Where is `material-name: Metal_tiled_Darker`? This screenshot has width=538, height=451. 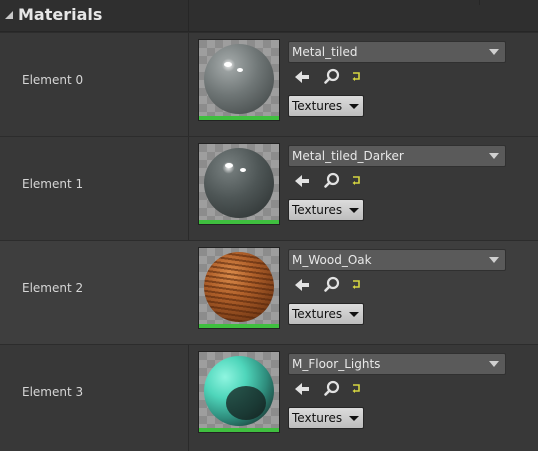
material-name: Metal_tiled_Darker is located at coordinates (348, 156).